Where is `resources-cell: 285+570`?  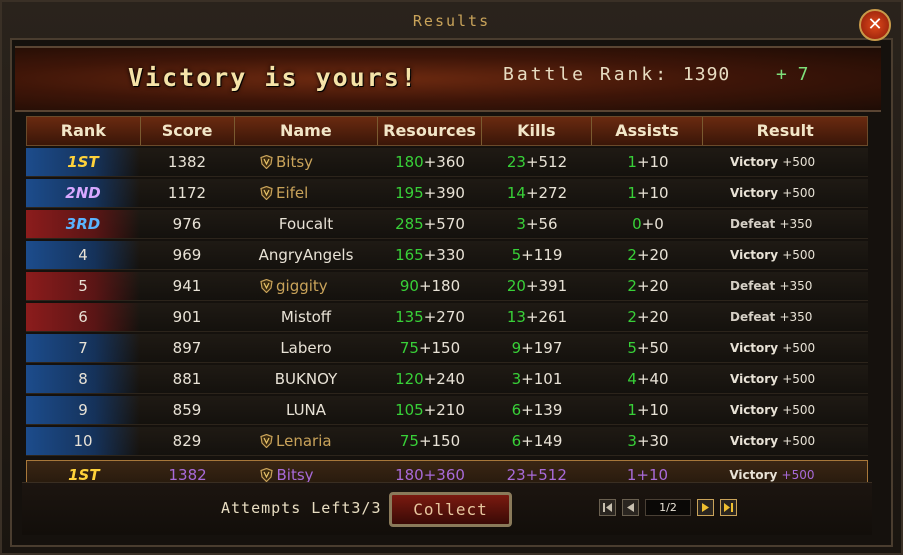
resources-cell: 285+570 is located at coordinates (430, 224).